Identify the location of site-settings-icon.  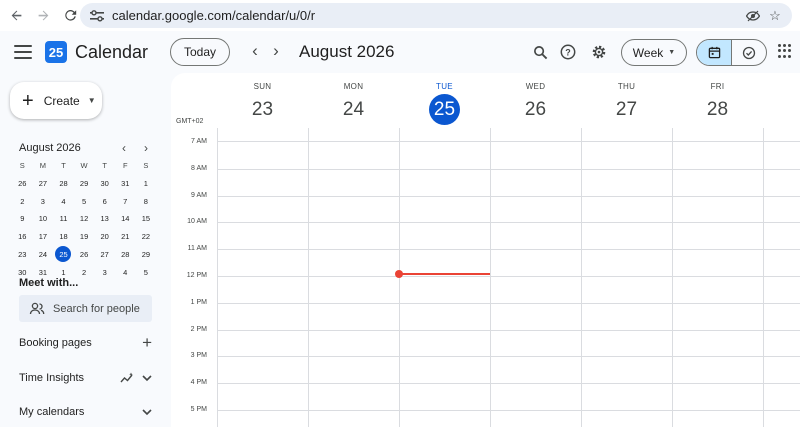
(97, 16).